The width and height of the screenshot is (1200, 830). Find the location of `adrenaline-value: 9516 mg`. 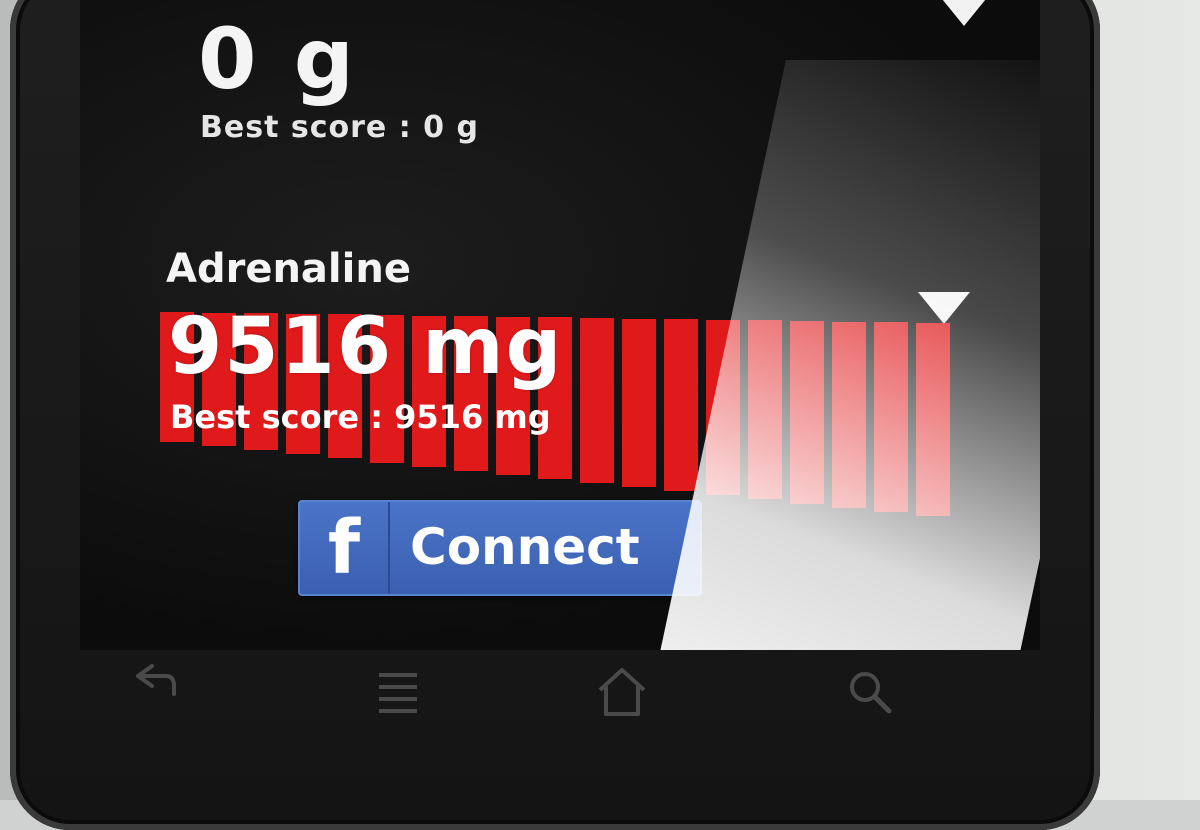

adrenaline-value: 9516 mg is located at coordinates (366, 347).